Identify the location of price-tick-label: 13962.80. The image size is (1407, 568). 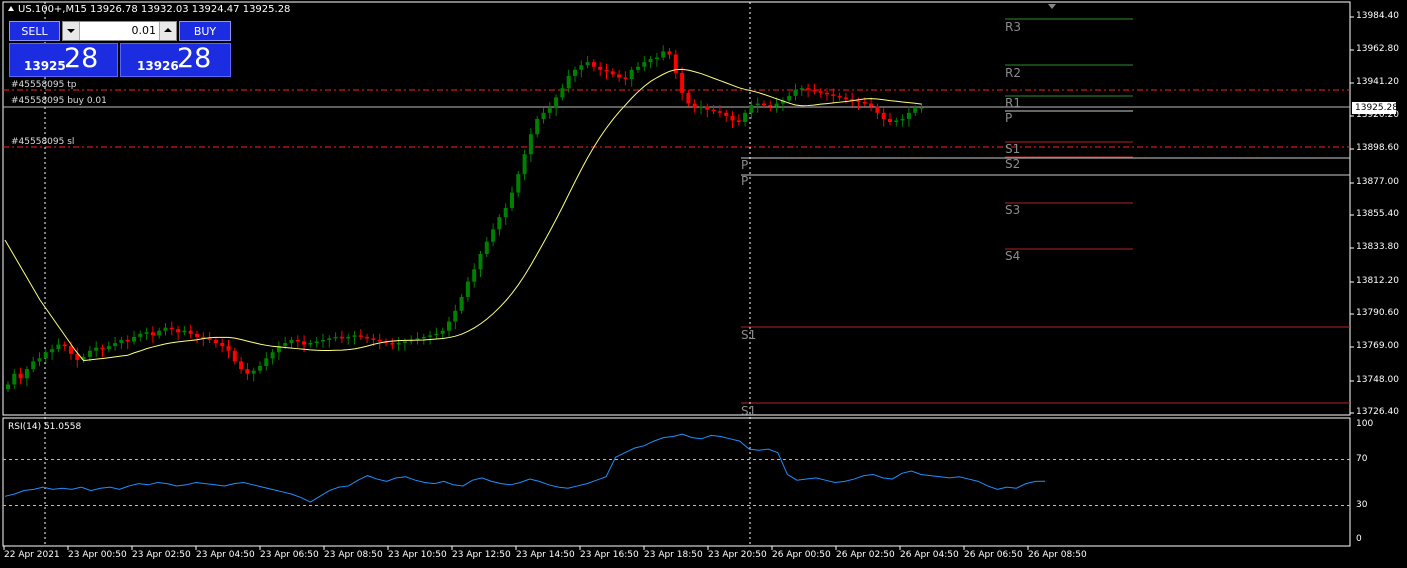
(1377, 49).